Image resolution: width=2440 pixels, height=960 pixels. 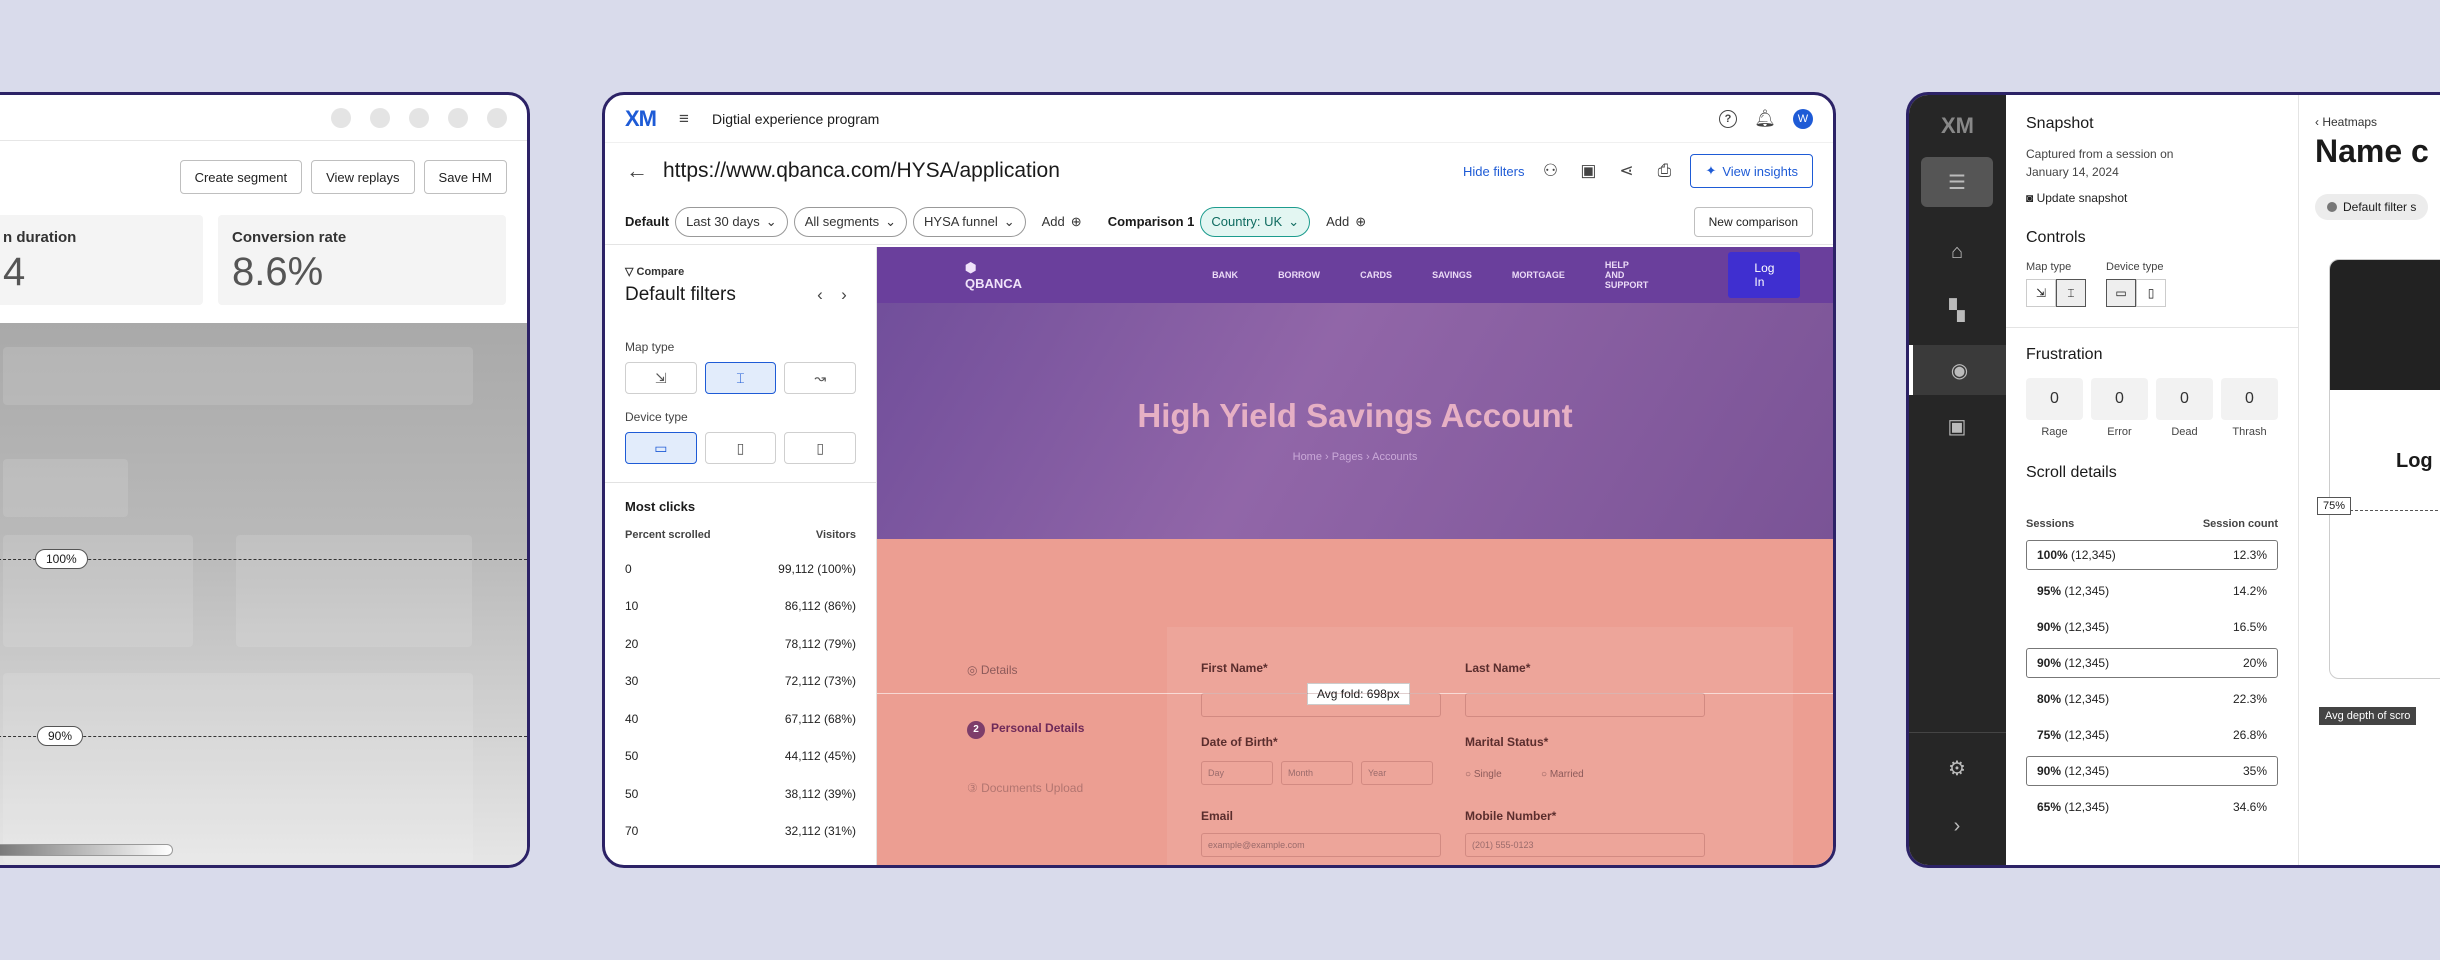 What do you see at coordinates (1321, 845) in the screenshot?
I see `email-input: example@example.com` at bounding box center [1321, 845].